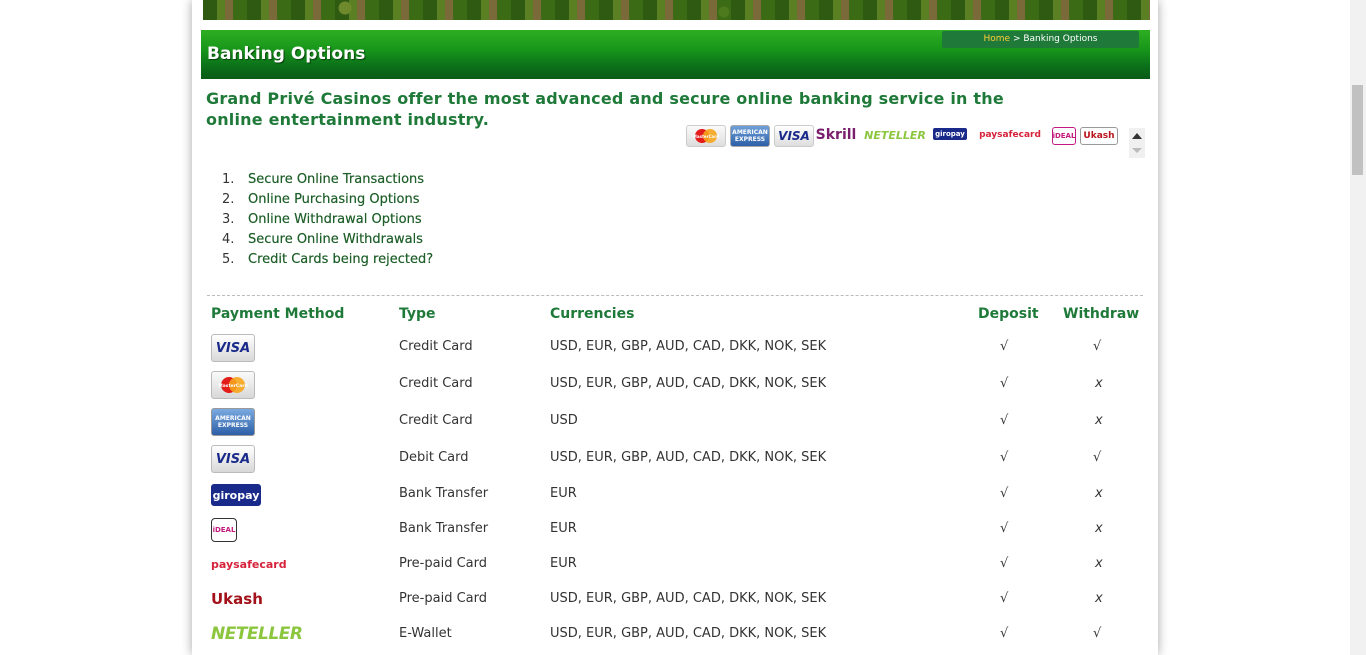 This screenshot has height=655, width=1366. Describe the element at coordinates (675, 533) in the screenshot. I see `table-row: iDEAL Bank Transfer EUR √ x` at that location.